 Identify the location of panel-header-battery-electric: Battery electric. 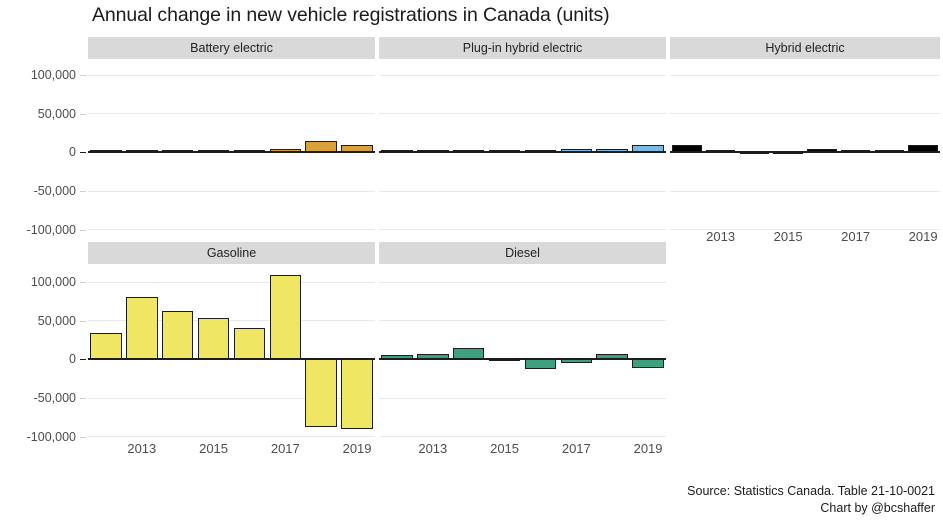
(231, 48).